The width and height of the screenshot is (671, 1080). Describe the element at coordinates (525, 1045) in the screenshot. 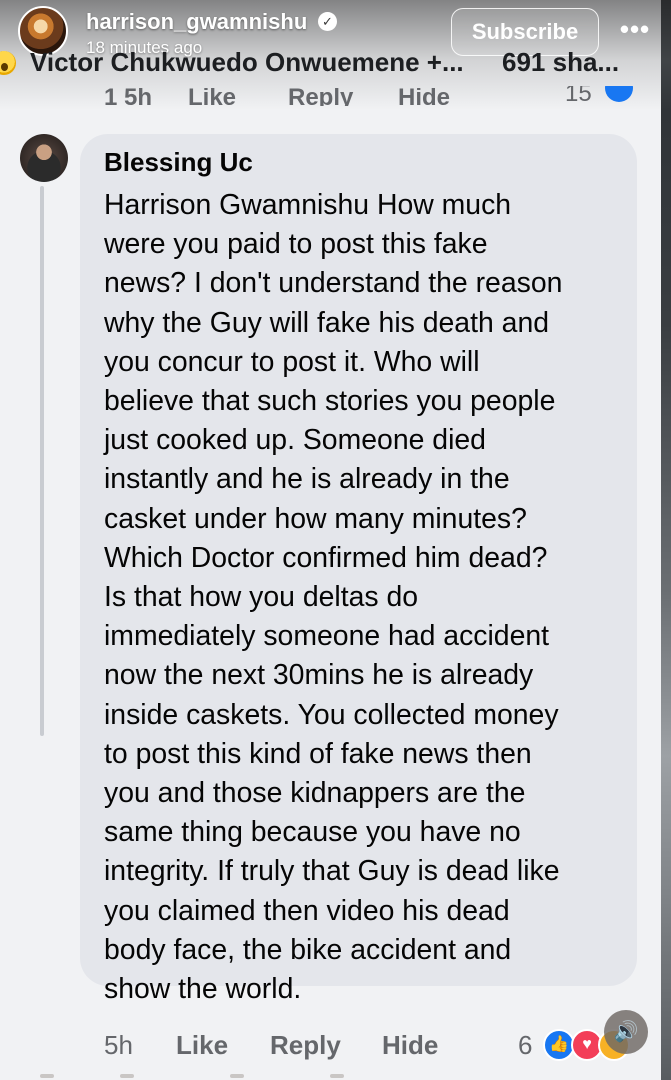

I see `reaction-count: 6` at that location.